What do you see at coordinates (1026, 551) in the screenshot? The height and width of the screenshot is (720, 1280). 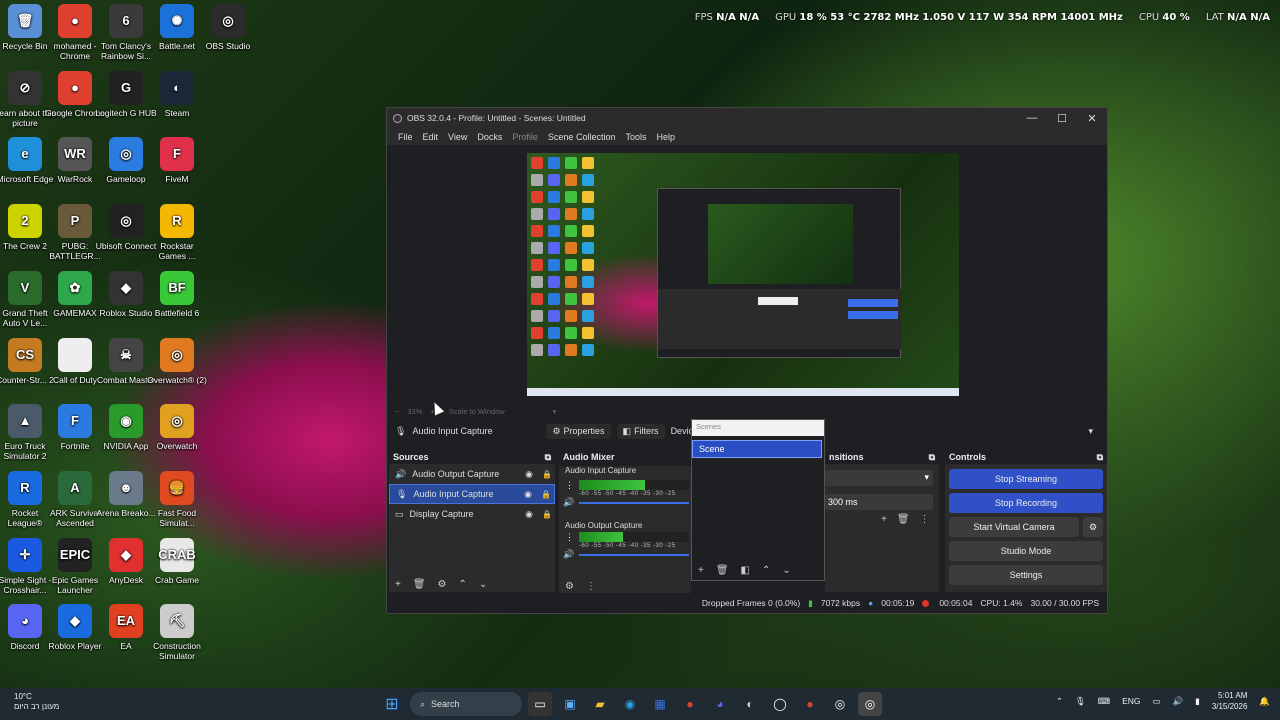 I see `studio-mode-button: Studio Mode` at bounding box center [1026, 551].